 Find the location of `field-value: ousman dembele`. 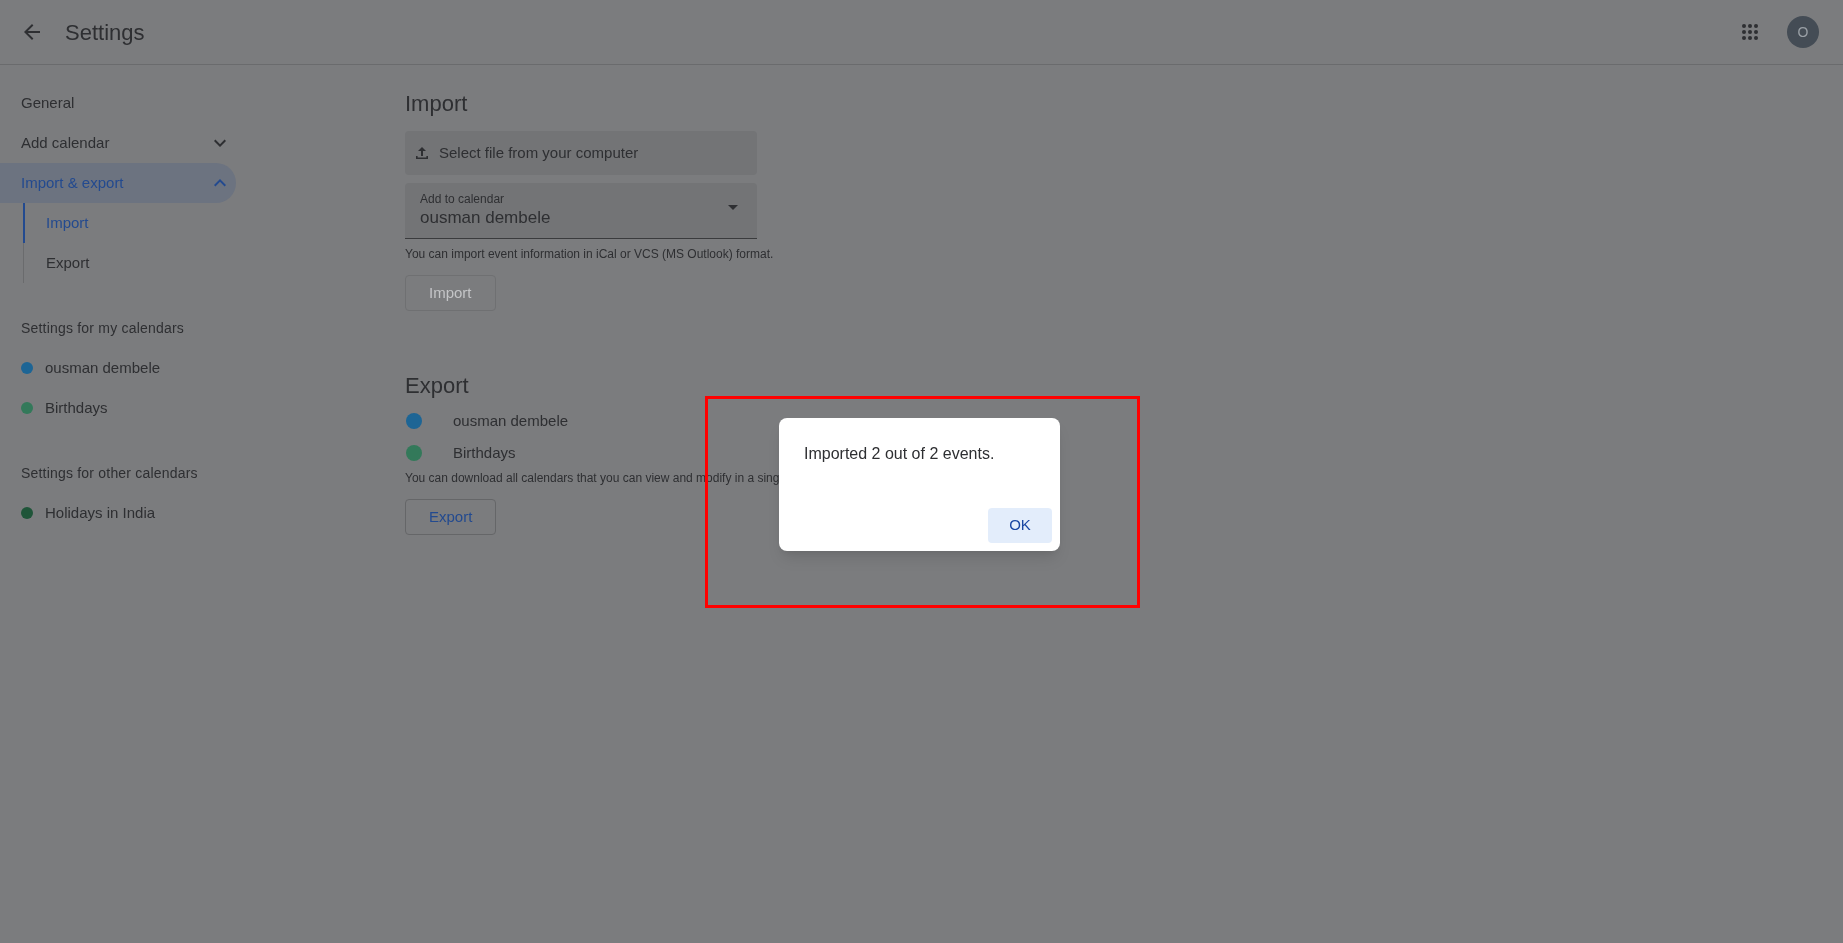

field-value: ousman dembele is located at coordinates (485, 218).